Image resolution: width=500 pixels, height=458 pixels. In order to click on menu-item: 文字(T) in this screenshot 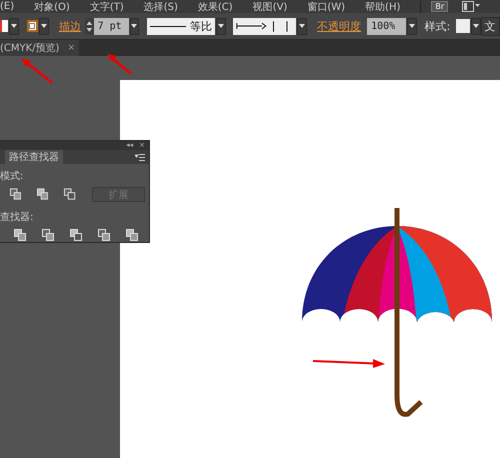, I will do `click(107, 7)`.